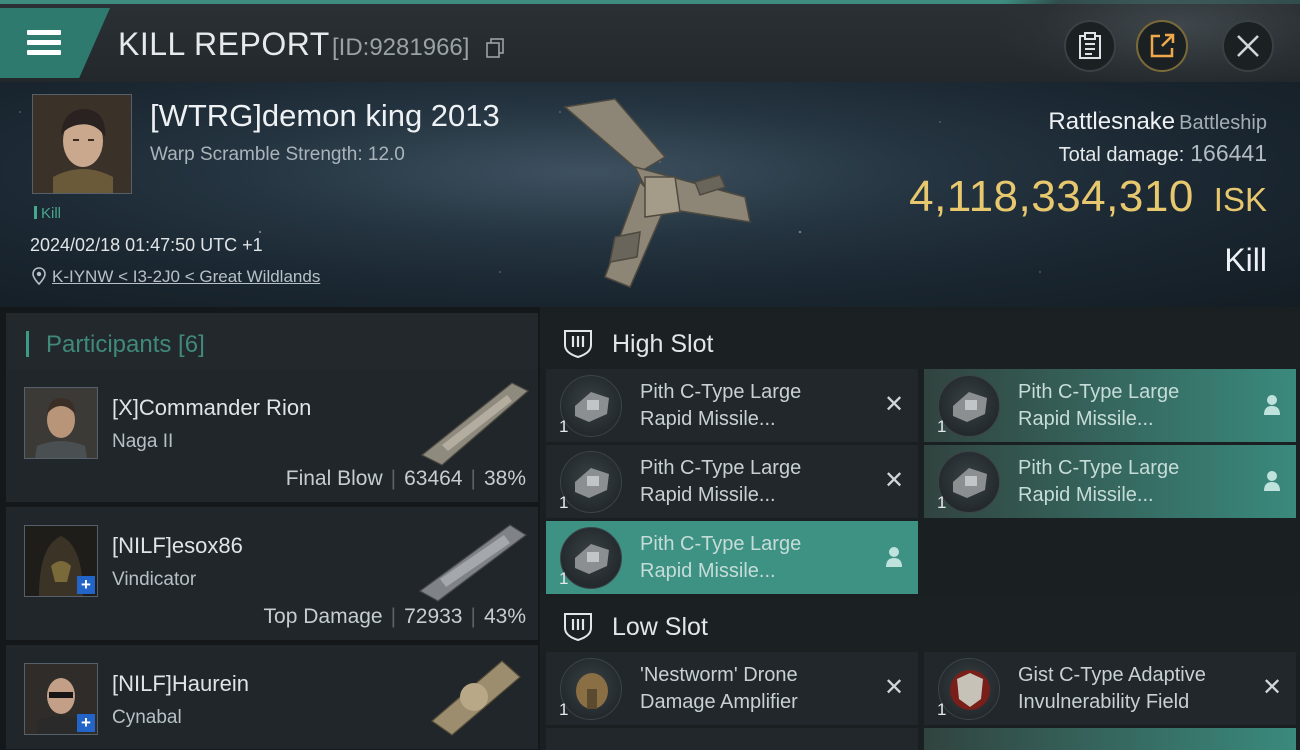 The width and height of the screenshot is (1300, 750). What do you see at coordinates (495, 48) in the screenshot?
I see `copy-icon` at bounding box center [495, 48].